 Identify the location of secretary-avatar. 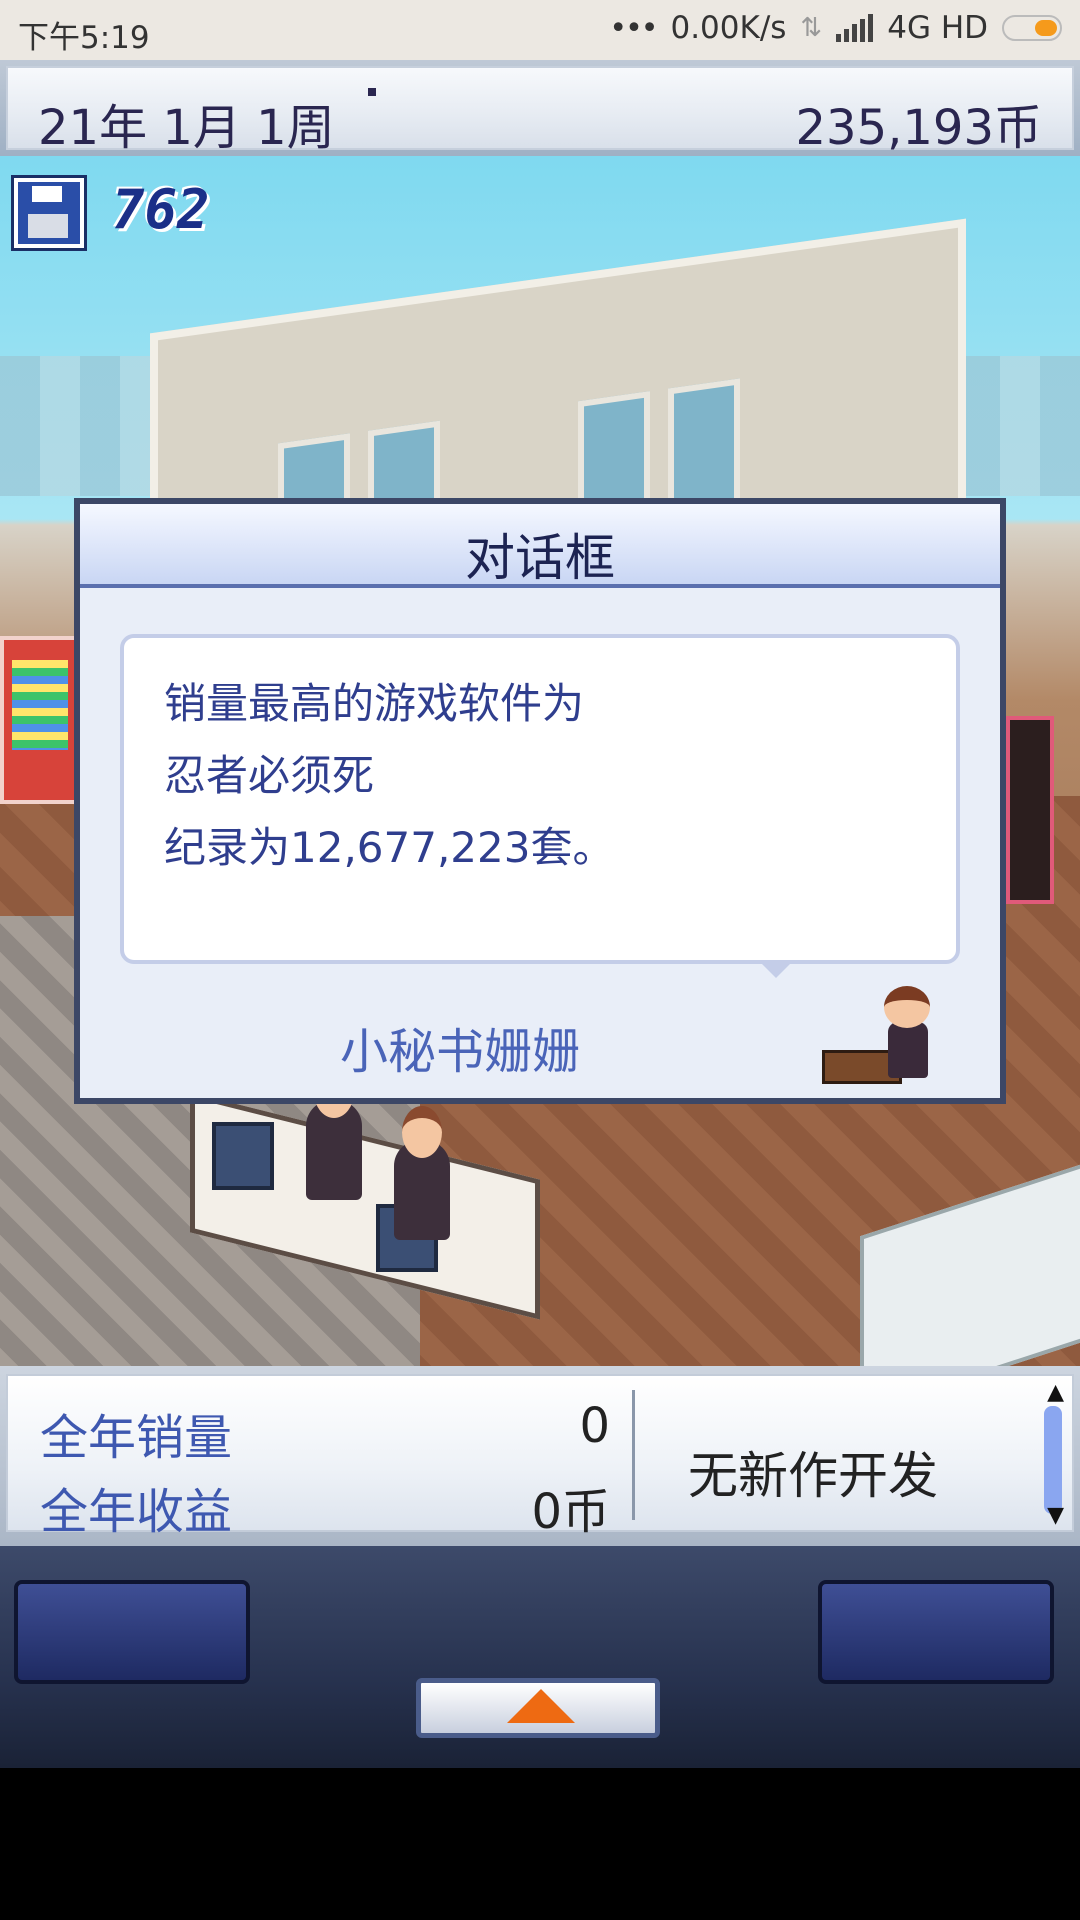
(882, 1036).